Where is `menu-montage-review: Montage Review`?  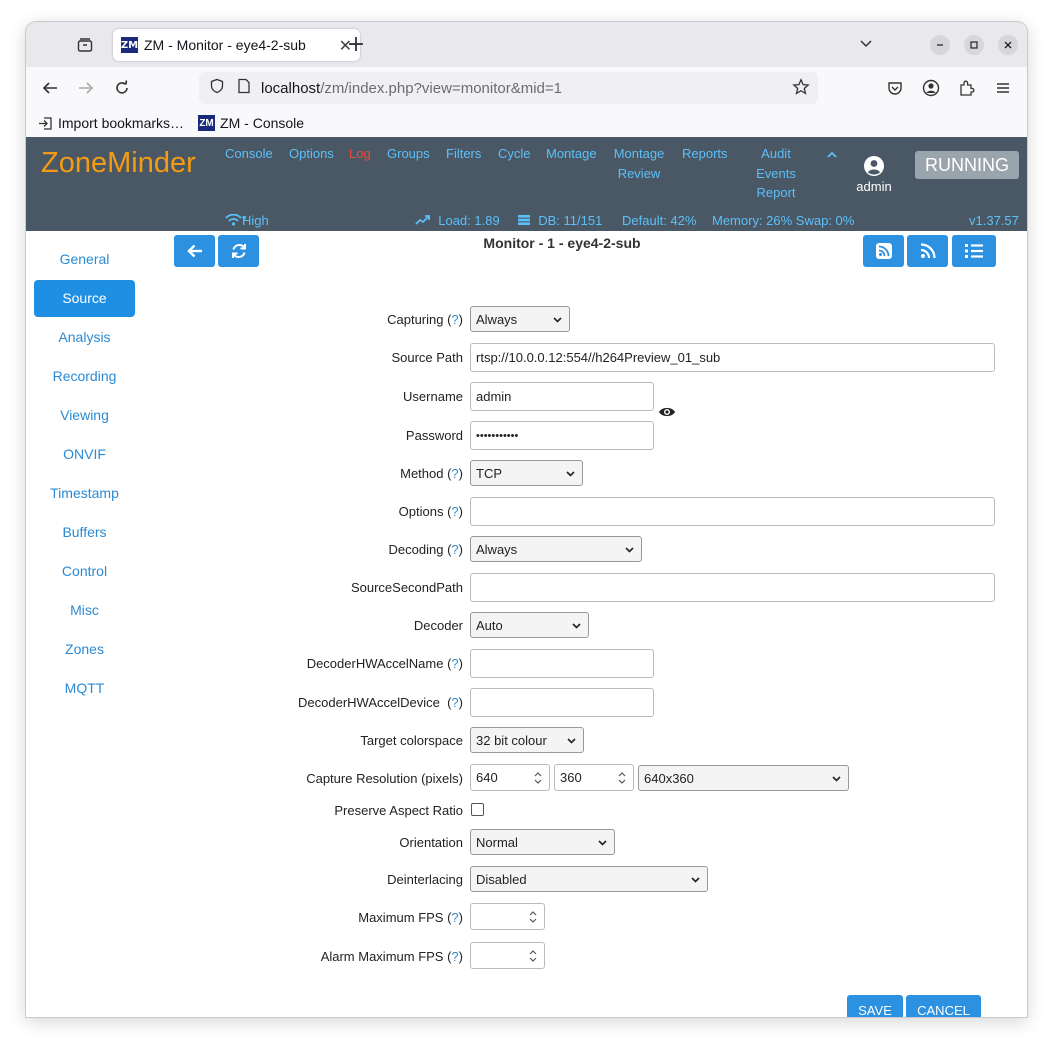 menu-montage-review: Montage Review is located at coordinates (639, 163).